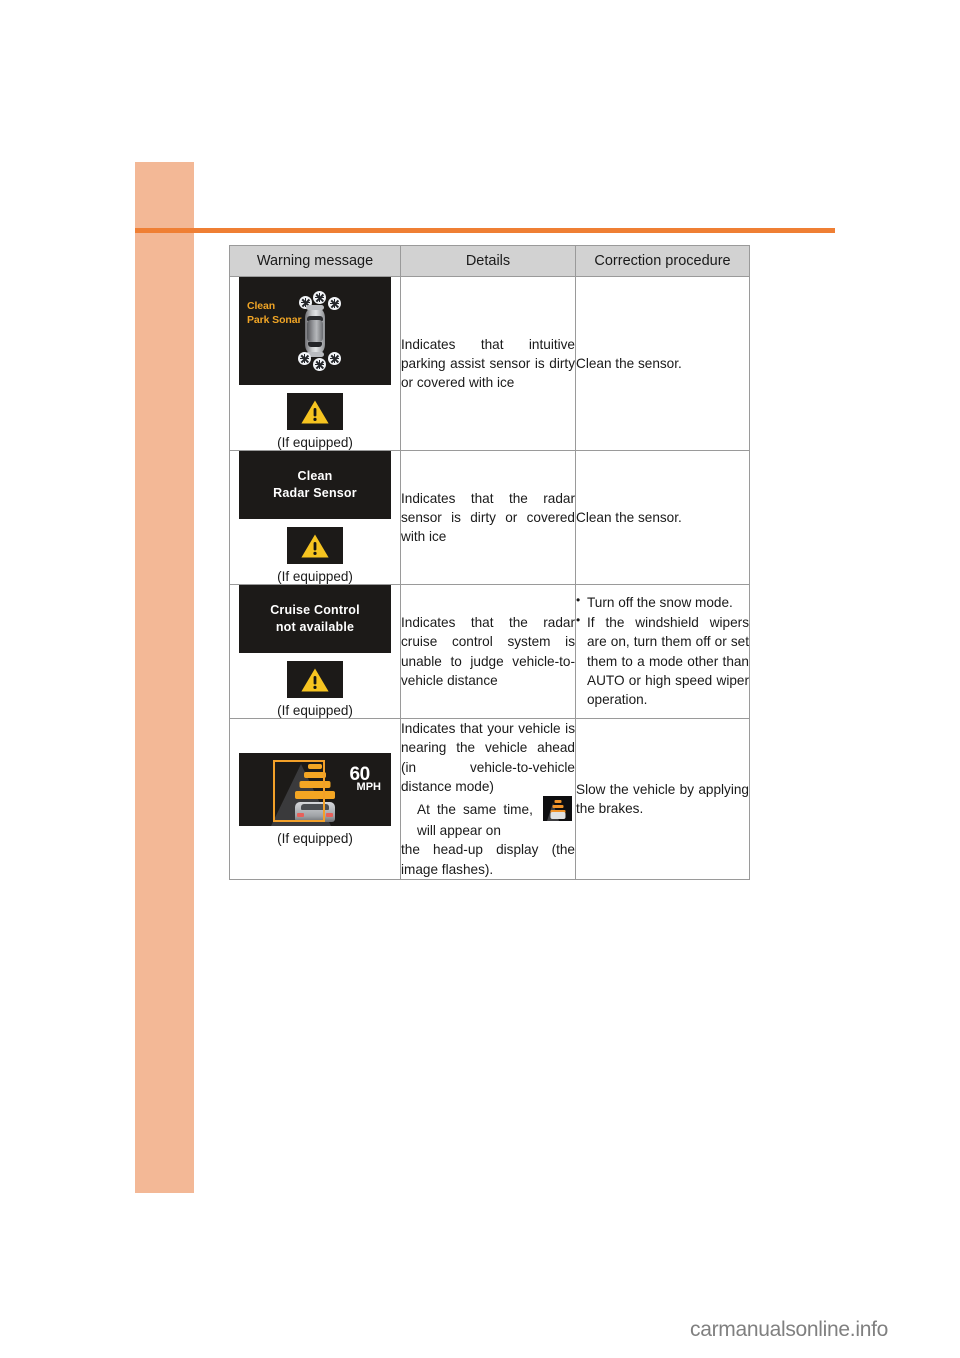  I want to click on display-image-cruise-control-not-available: Cruise Control not available, so click(315, 619).